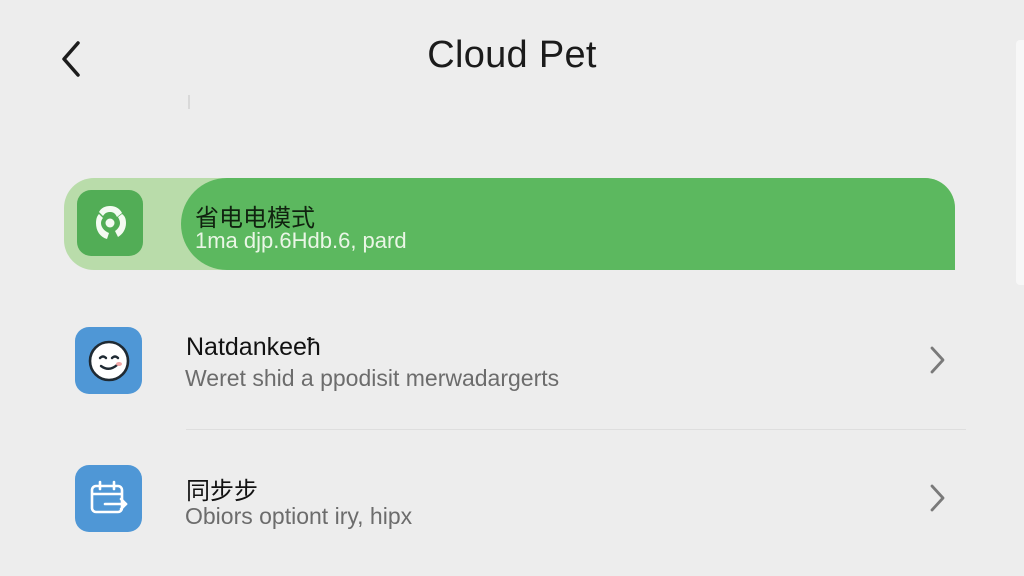 This screenshot has height=576, width=1024. Describe the element at coordinates (372, 378) in the screenshot. I see `setting-subtitle: Weret shid a ppodisit merwadargerts` at that location.